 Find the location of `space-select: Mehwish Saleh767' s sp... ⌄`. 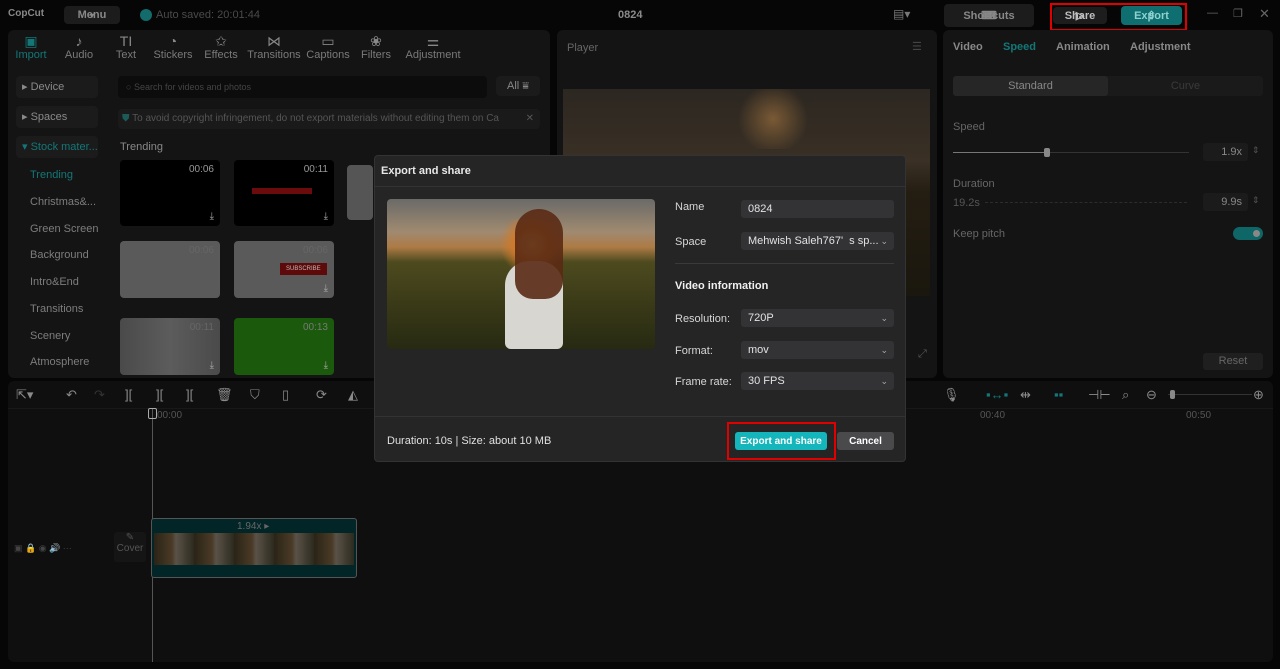

space-select: Mehwish Saleh767' s sp... ⌄ is located at coordinates (817, 241).